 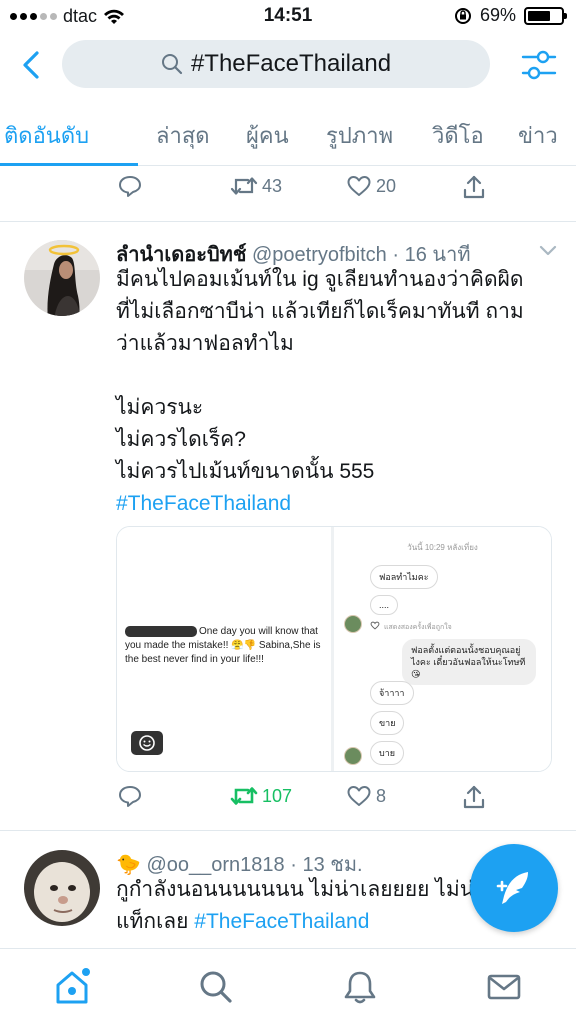 I want to click on search-input: #TheFaceThailand, so click(x=276, y=64).